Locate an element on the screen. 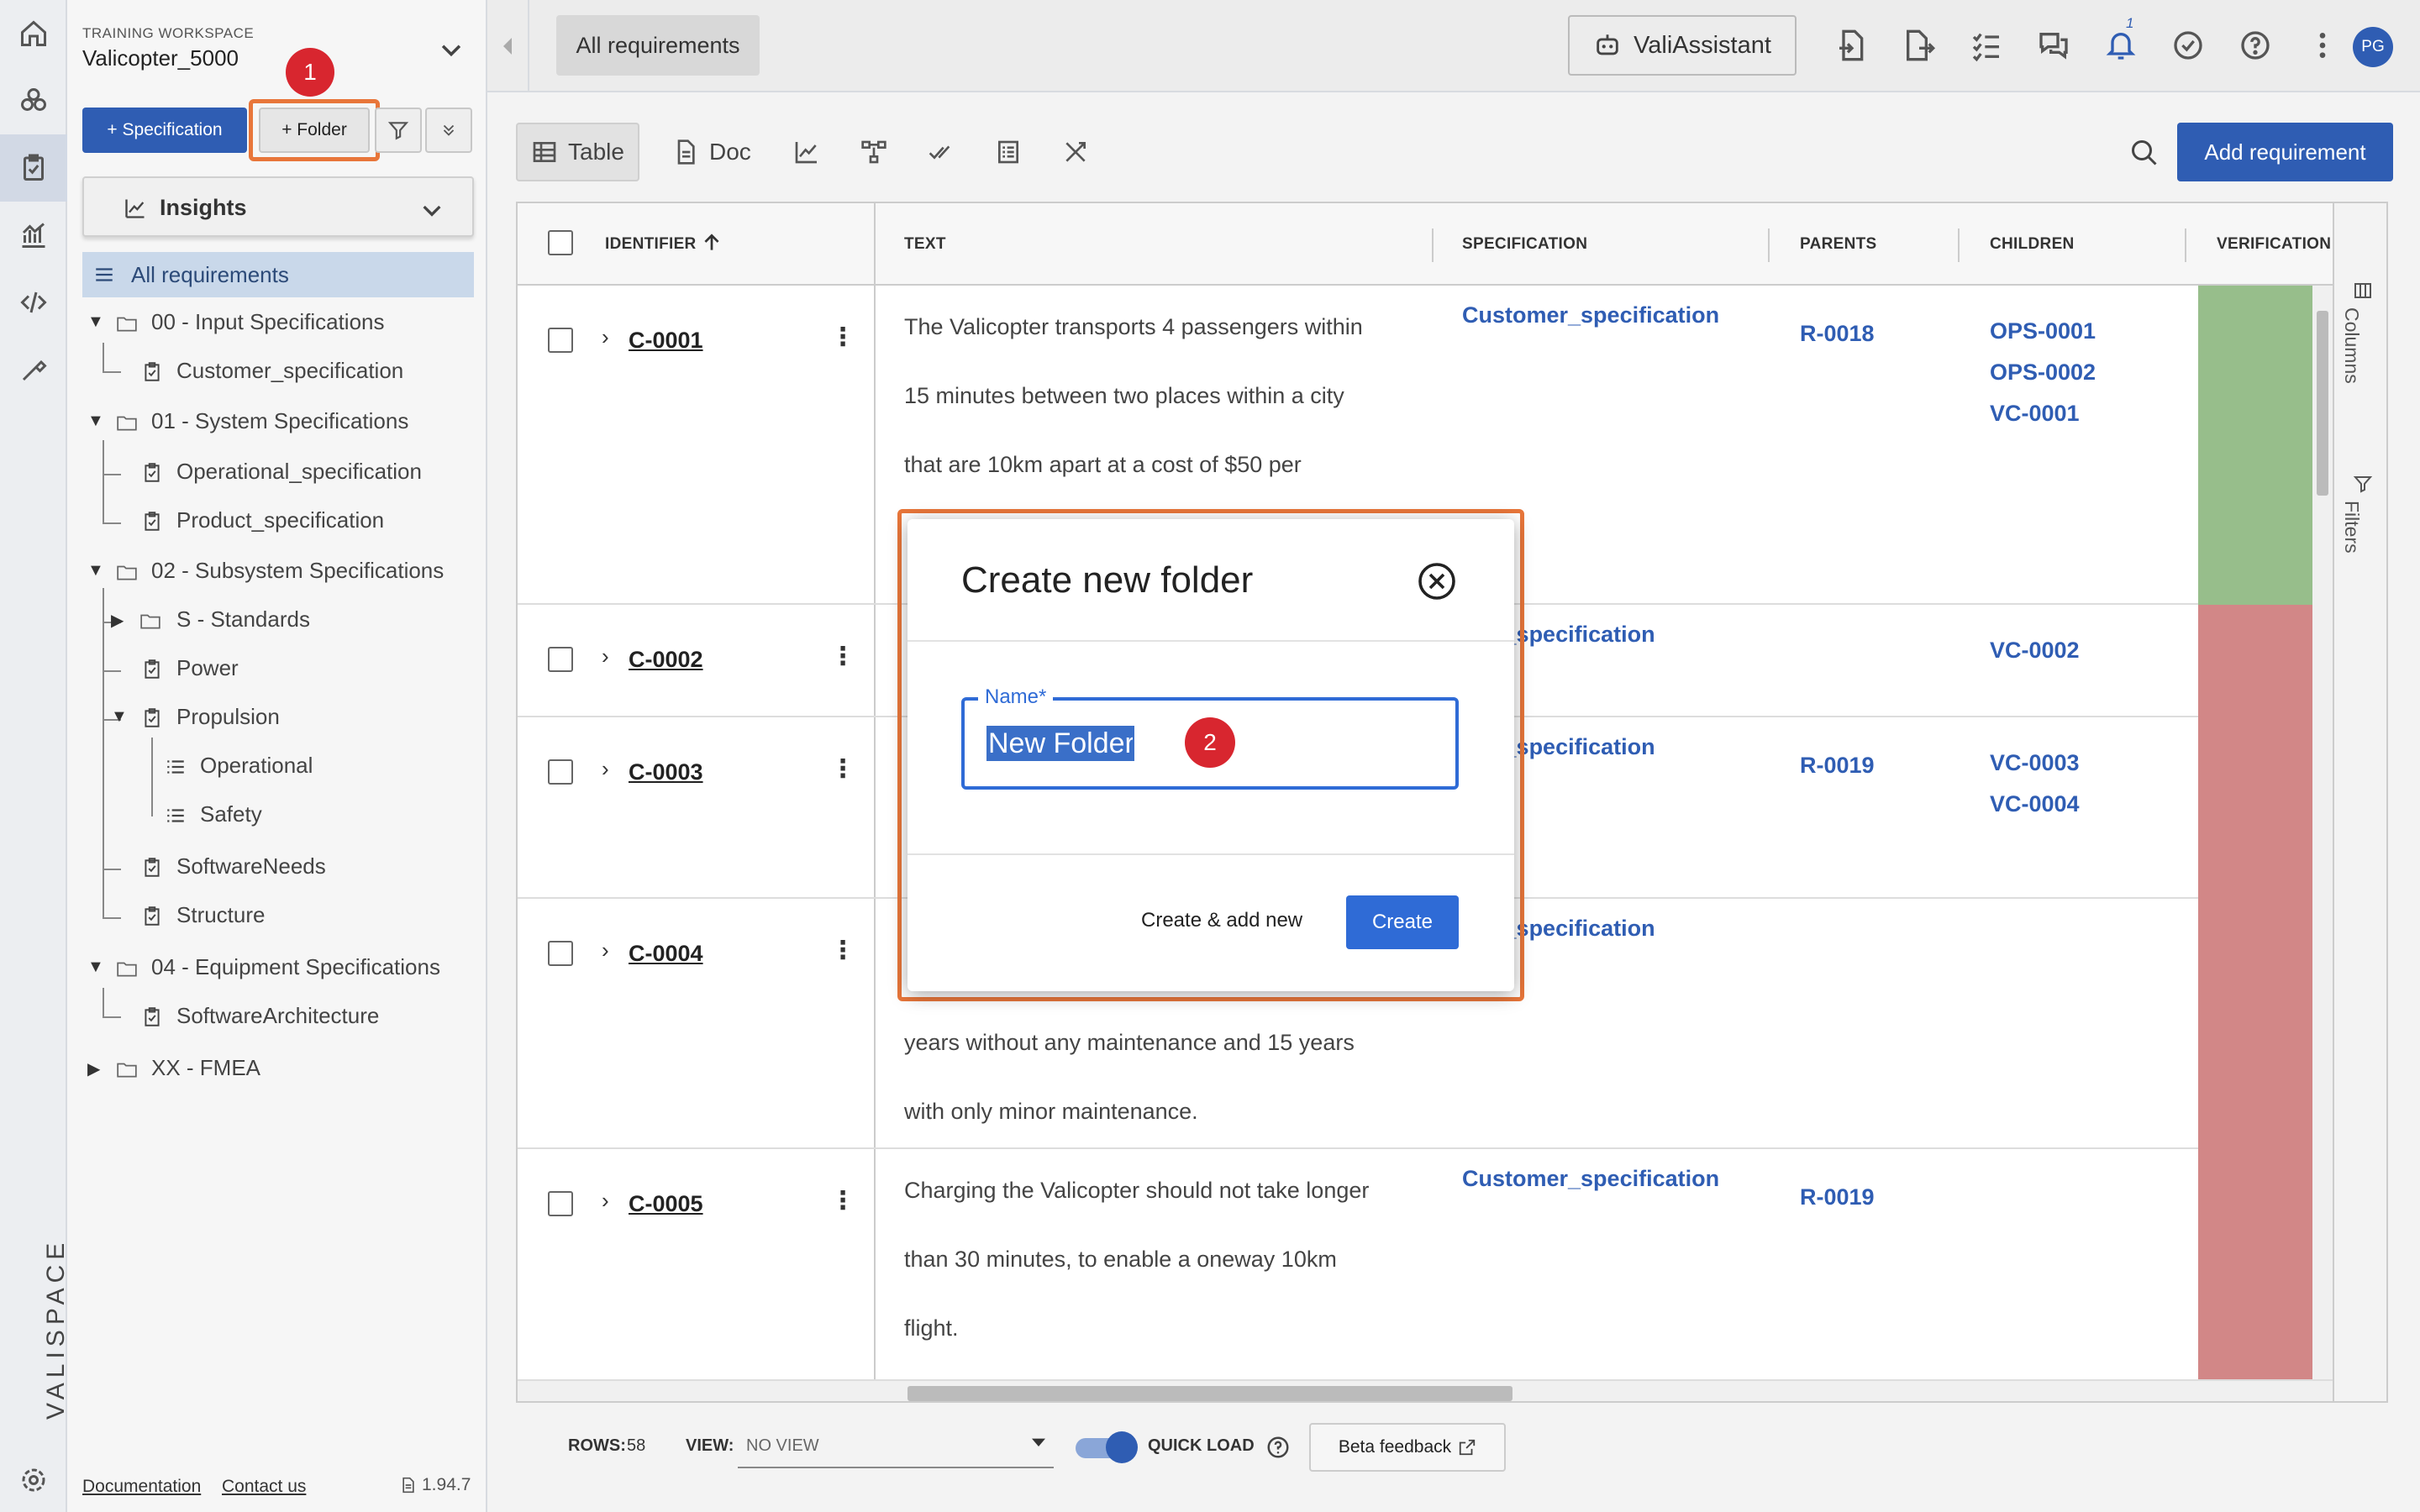 The image size is (2420, 1512). view-graph-button is located at coordinates (874, 152).